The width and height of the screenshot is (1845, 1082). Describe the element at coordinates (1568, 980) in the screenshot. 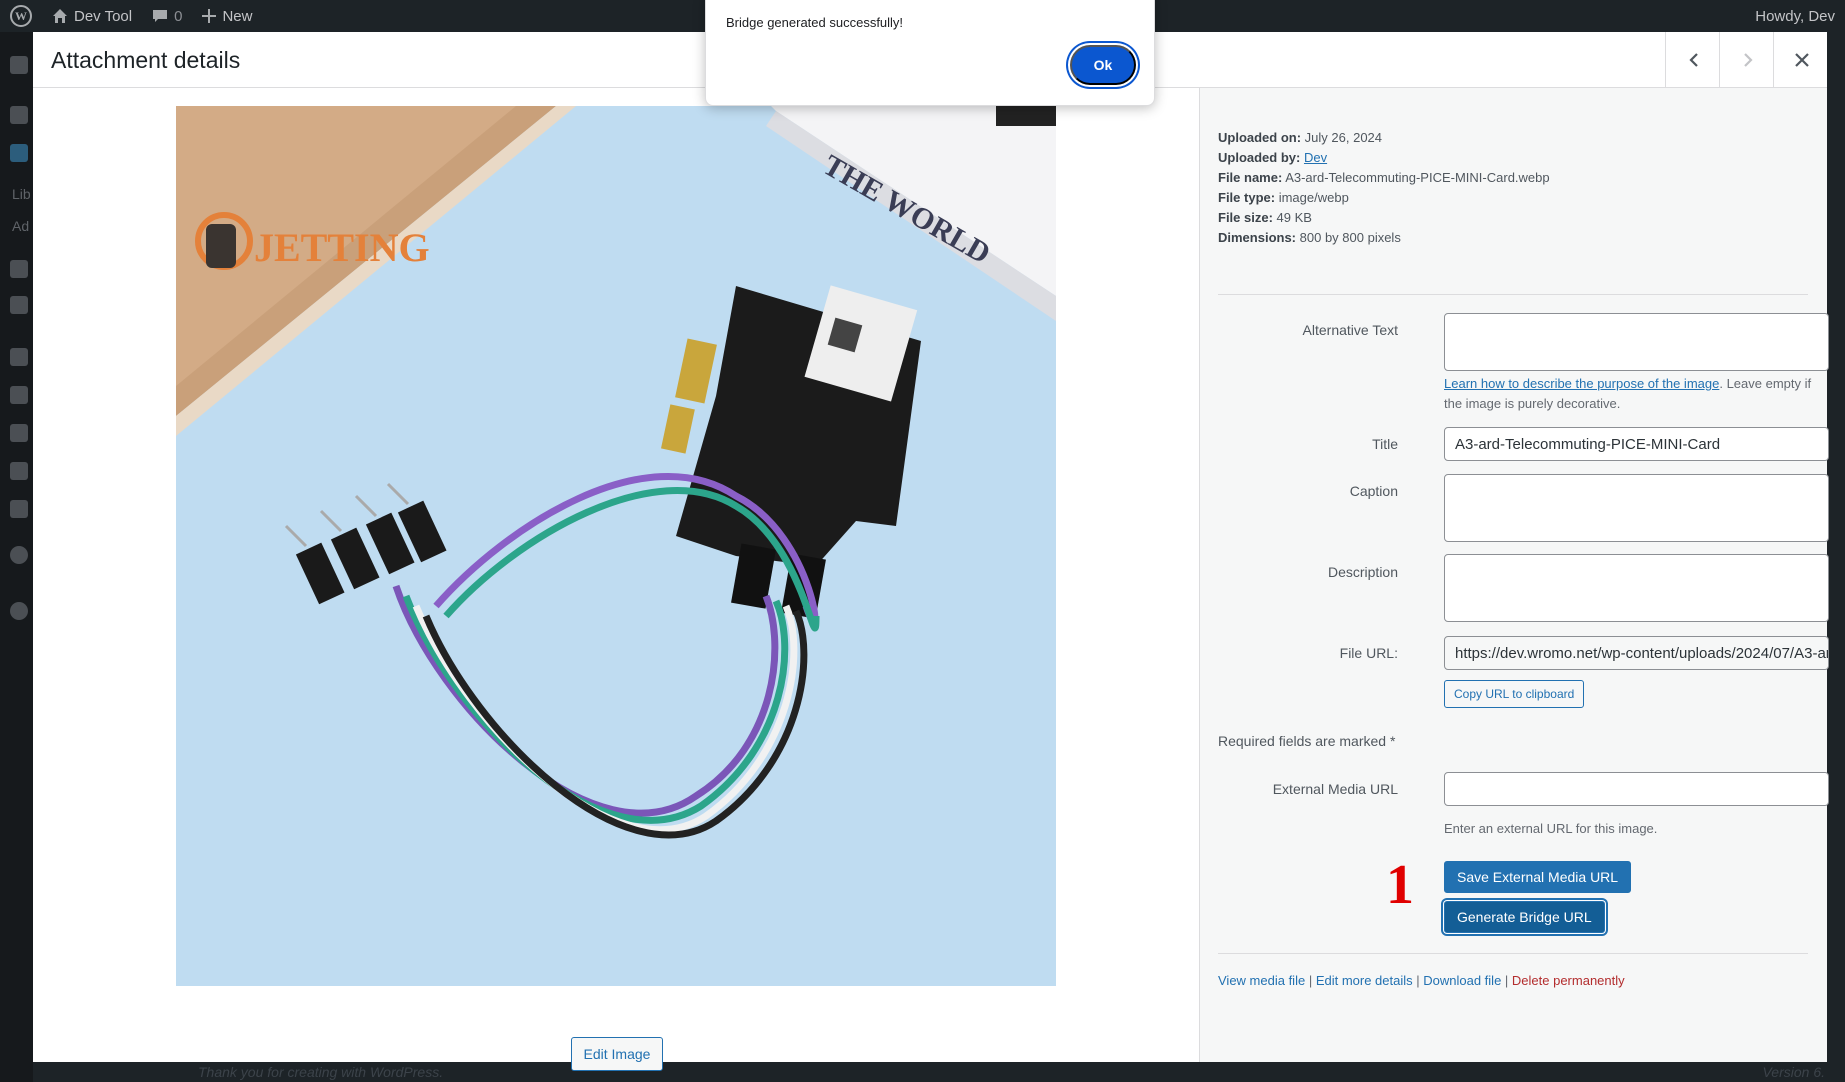

I see `delete-permanently-link: Delete permanently` at that location.